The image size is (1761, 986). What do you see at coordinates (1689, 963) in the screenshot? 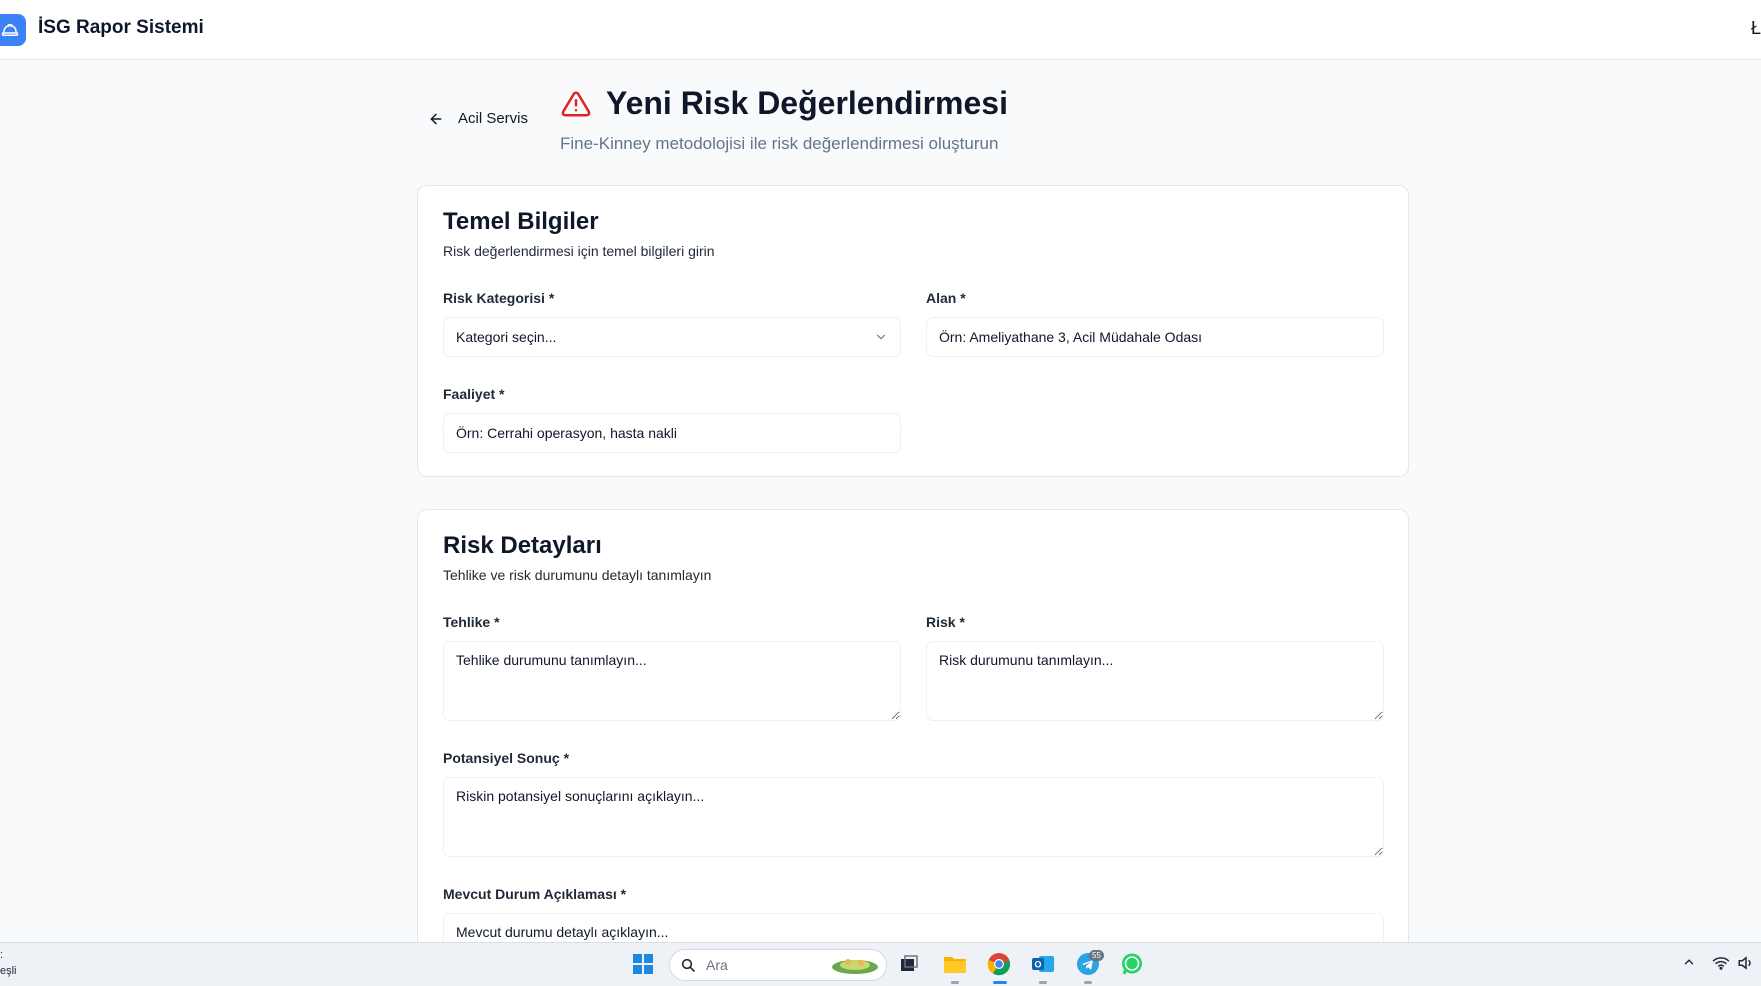
I see `chevron-up-icon` at bounding box center [1689, 963].